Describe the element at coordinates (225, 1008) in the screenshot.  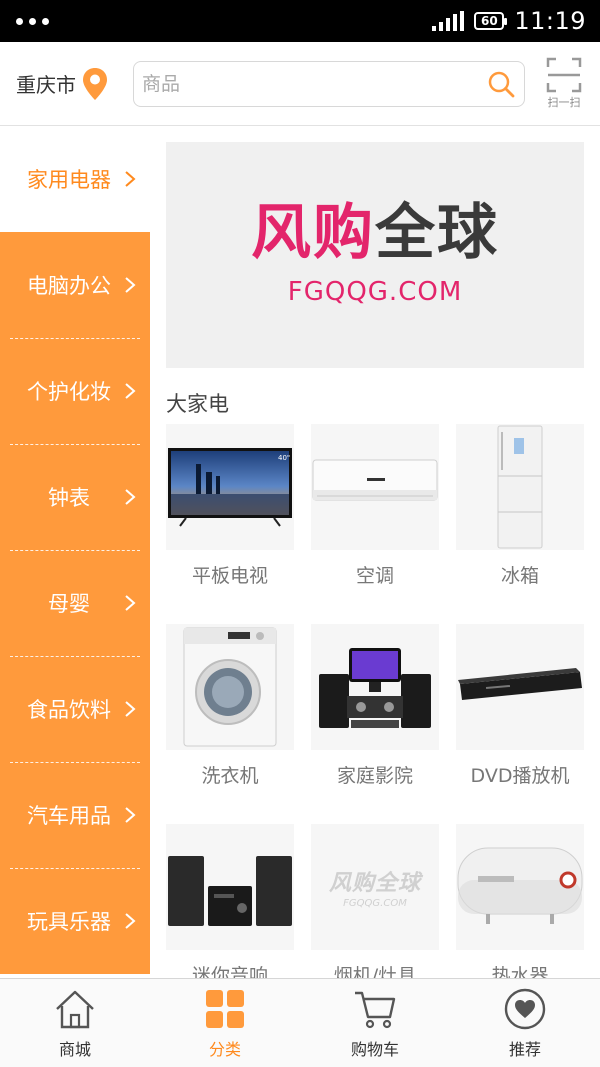
I see `category-grid-icon` at that location.